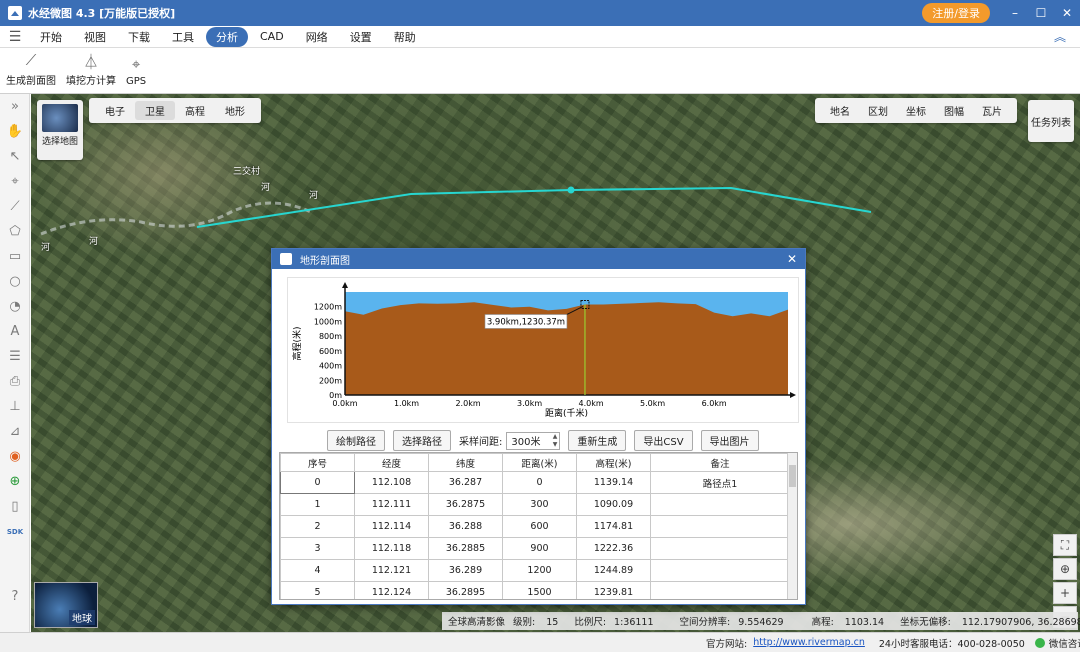 The width and height of the screenshot is (1080, 652). I want to click on measure-icon: ⊥, so click(15, 406).